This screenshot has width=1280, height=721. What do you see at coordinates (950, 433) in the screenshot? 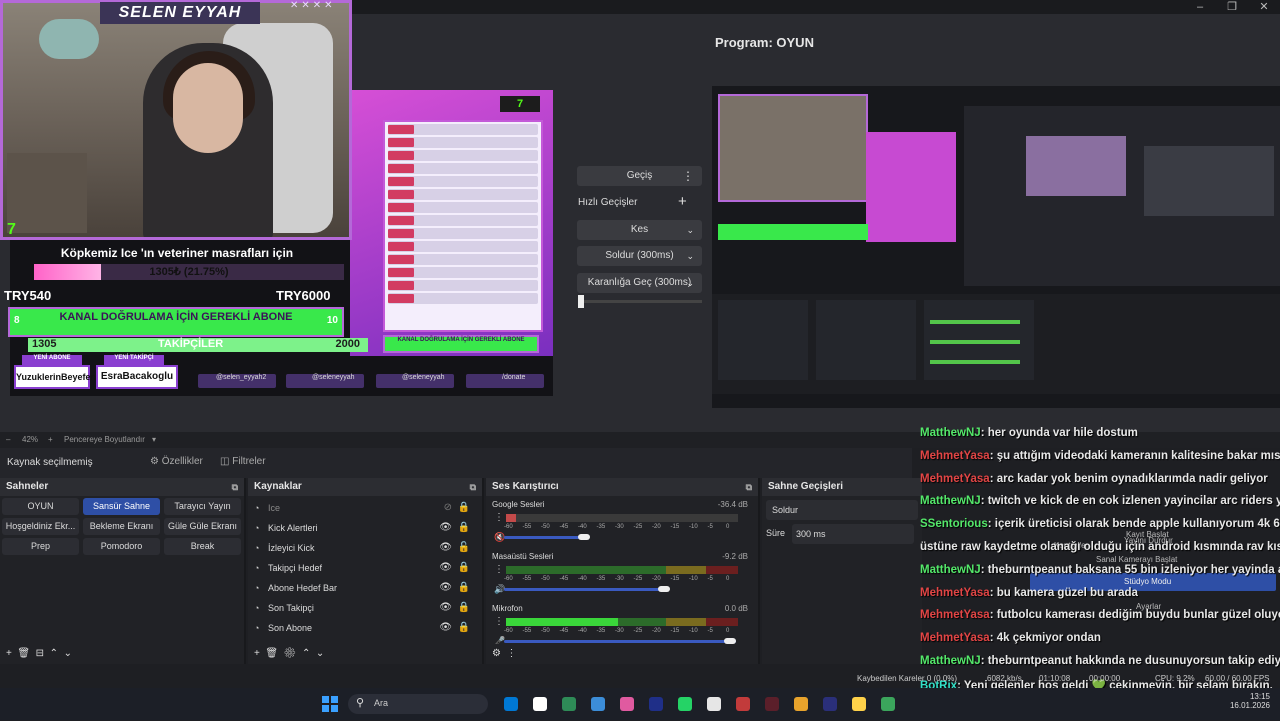
I see `chat-username: MatthewNJ` at bounding box center [950, 433].